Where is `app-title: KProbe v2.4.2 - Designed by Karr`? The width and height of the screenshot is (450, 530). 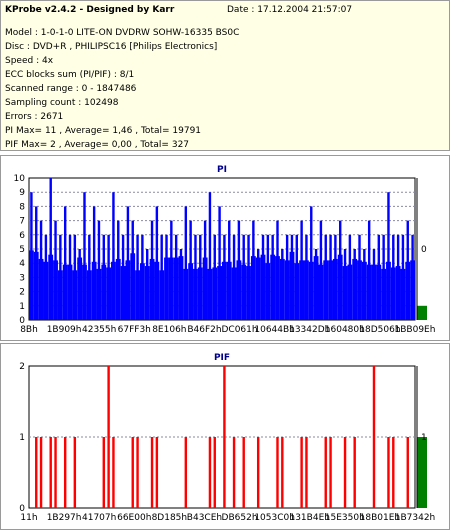 app-title: KProbe v2.4.2 - Designed by Karr is located at coordinates (90, 10).